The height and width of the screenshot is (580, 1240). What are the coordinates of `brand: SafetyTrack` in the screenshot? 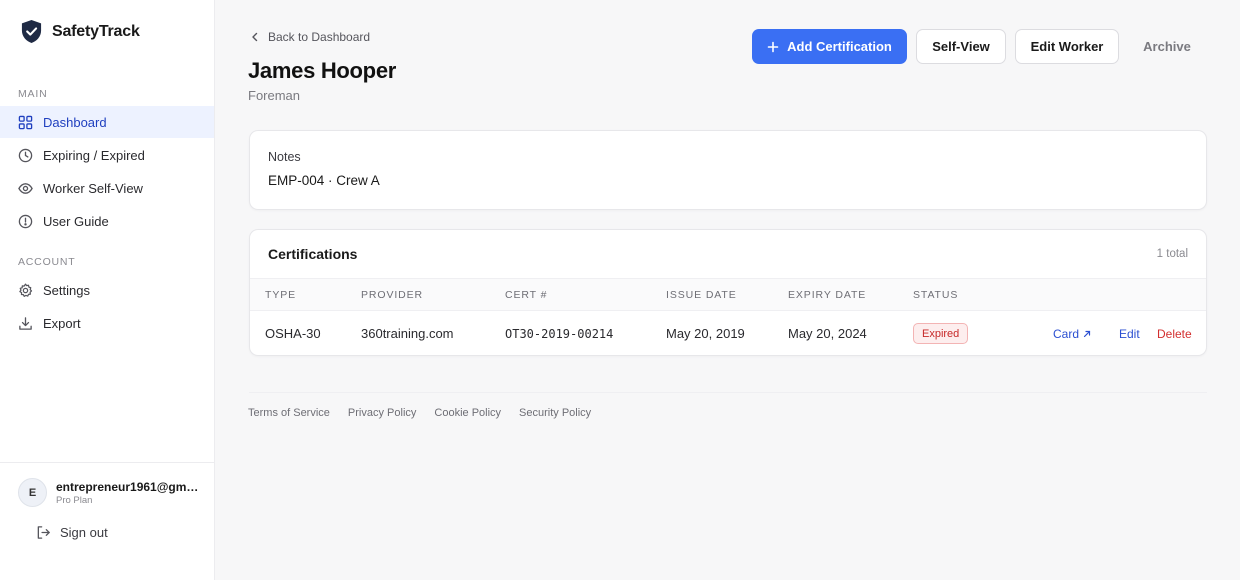 It's located at (80, 31).